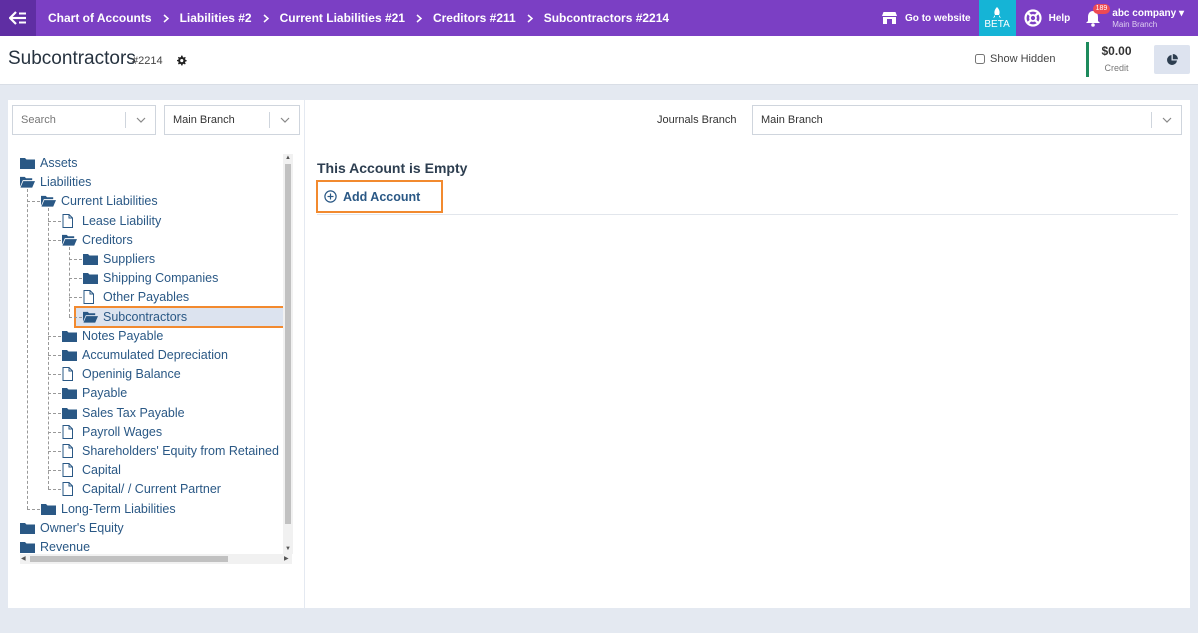 The height and width of the screenshot is (633, 1198). I want to click on breadcrumb-subcontractors: Subcontractors #2214, so click(606, 18).